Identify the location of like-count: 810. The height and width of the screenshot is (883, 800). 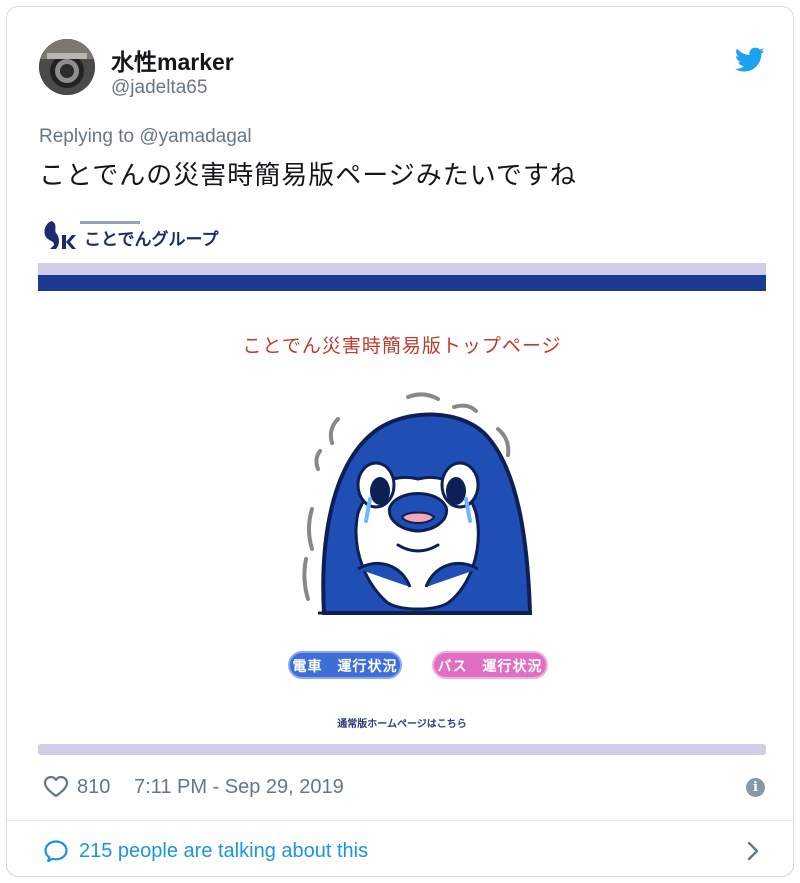
(94, 787).